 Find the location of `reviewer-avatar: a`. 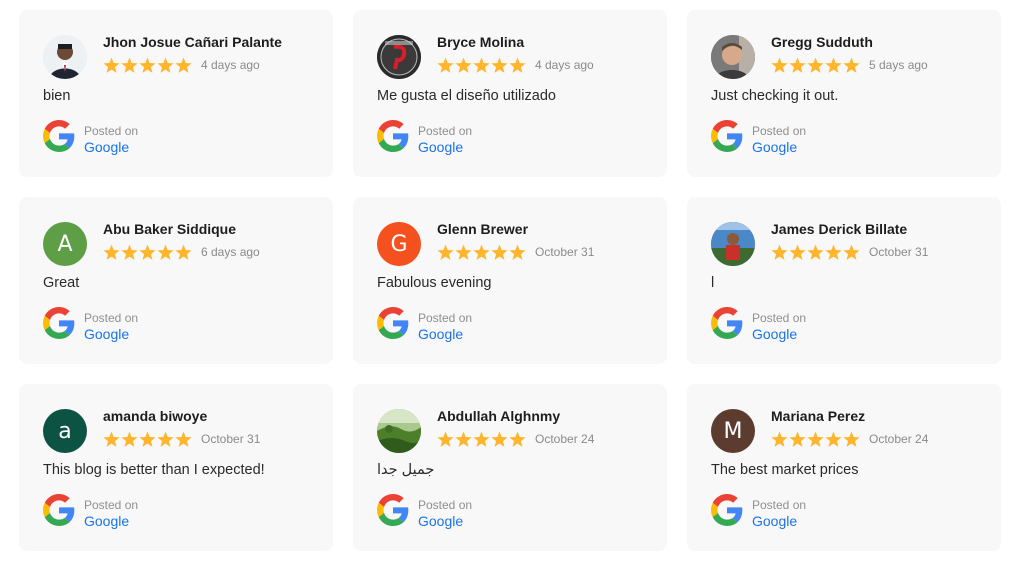

reviewer-avatar: a is located at coordinates (65, 431).